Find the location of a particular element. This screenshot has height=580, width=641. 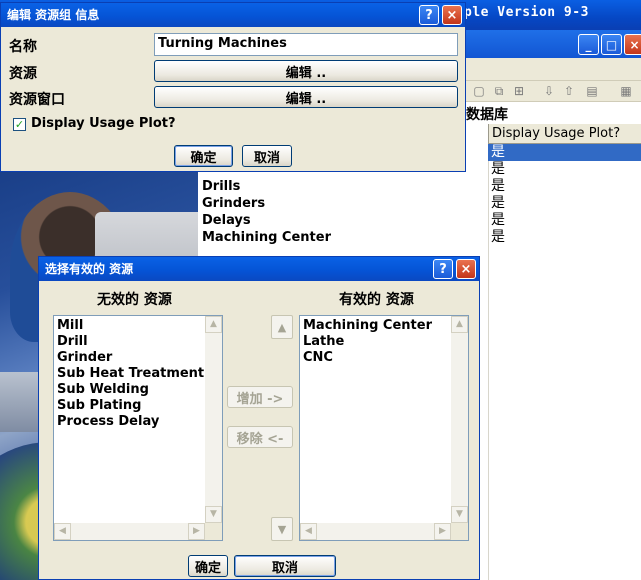

list-item: Sub Plating is located at coordinates (99, 406).